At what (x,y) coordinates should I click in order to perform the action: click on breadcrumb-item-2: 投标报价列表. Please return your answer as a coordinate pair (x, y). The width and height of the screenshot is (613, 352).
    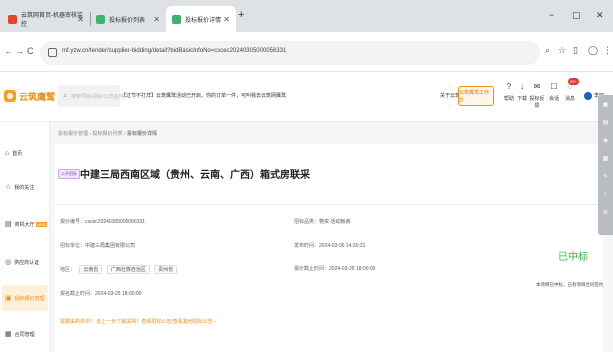
    Looking at the image, I should click on (107, 134).